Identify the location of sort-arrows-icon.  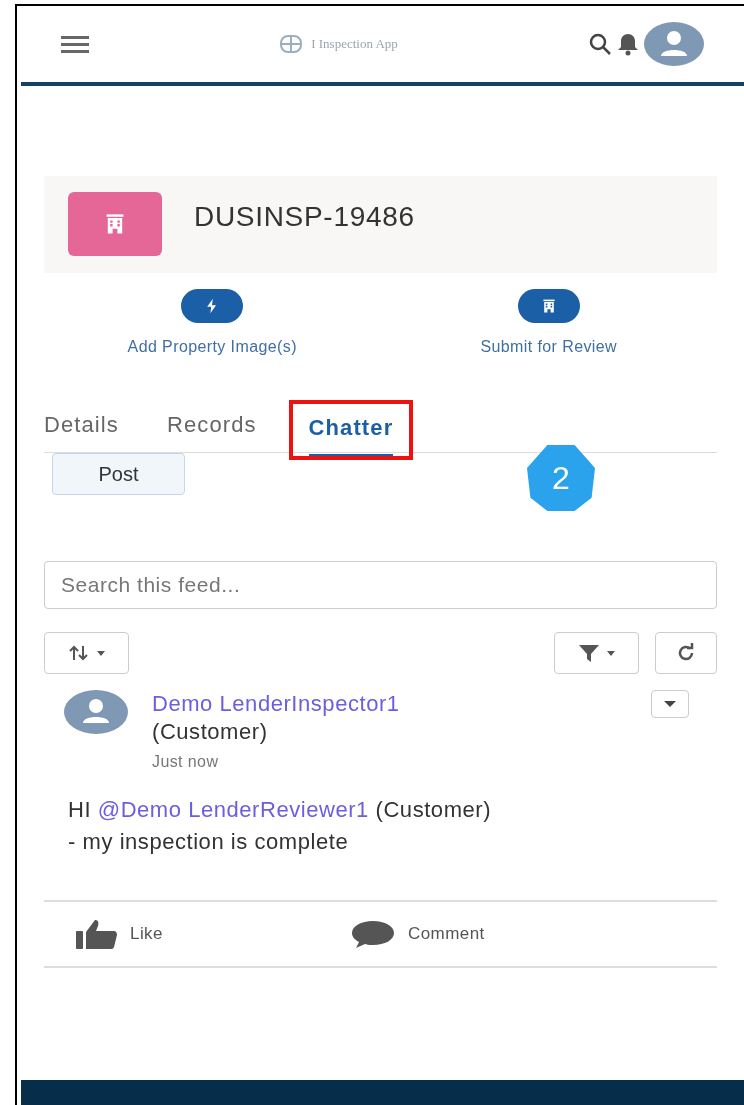
(78, 653).